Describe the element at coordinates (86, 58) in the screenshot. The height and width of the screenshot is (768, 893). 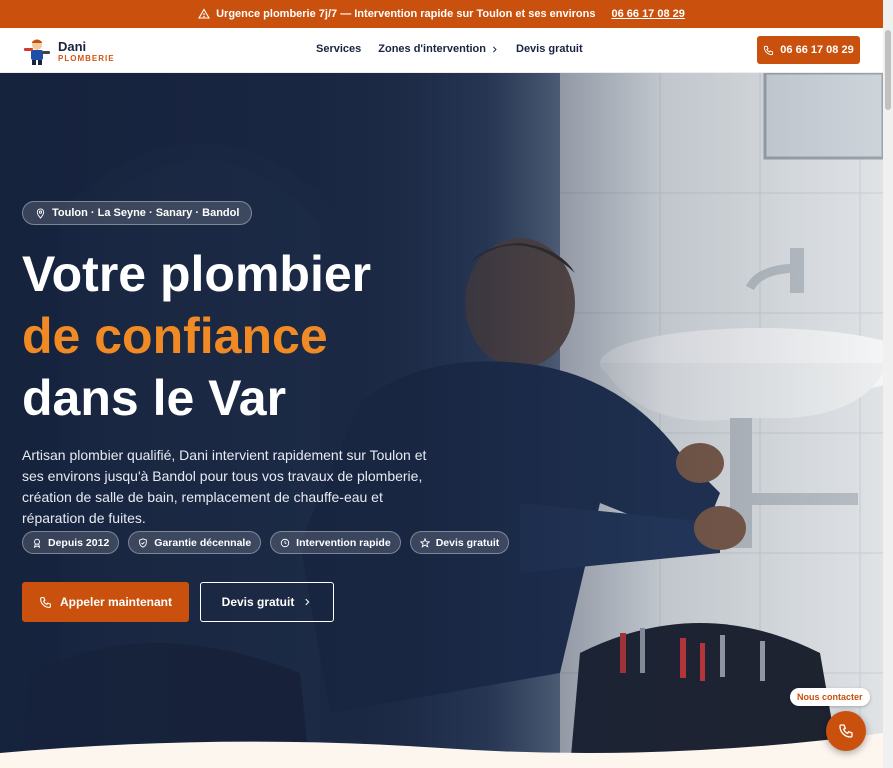
I see `logo-subtitle: PLOMBERIE` at that location.